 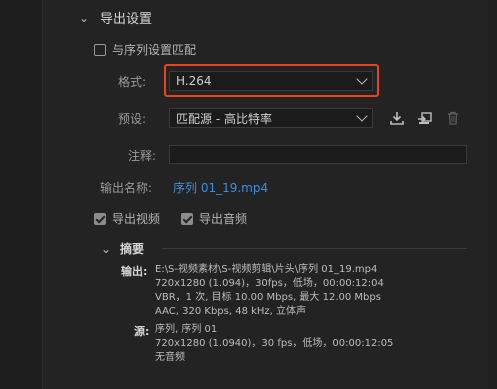 I want to click on summary-title: 摘要, so click(x=132, y=249).